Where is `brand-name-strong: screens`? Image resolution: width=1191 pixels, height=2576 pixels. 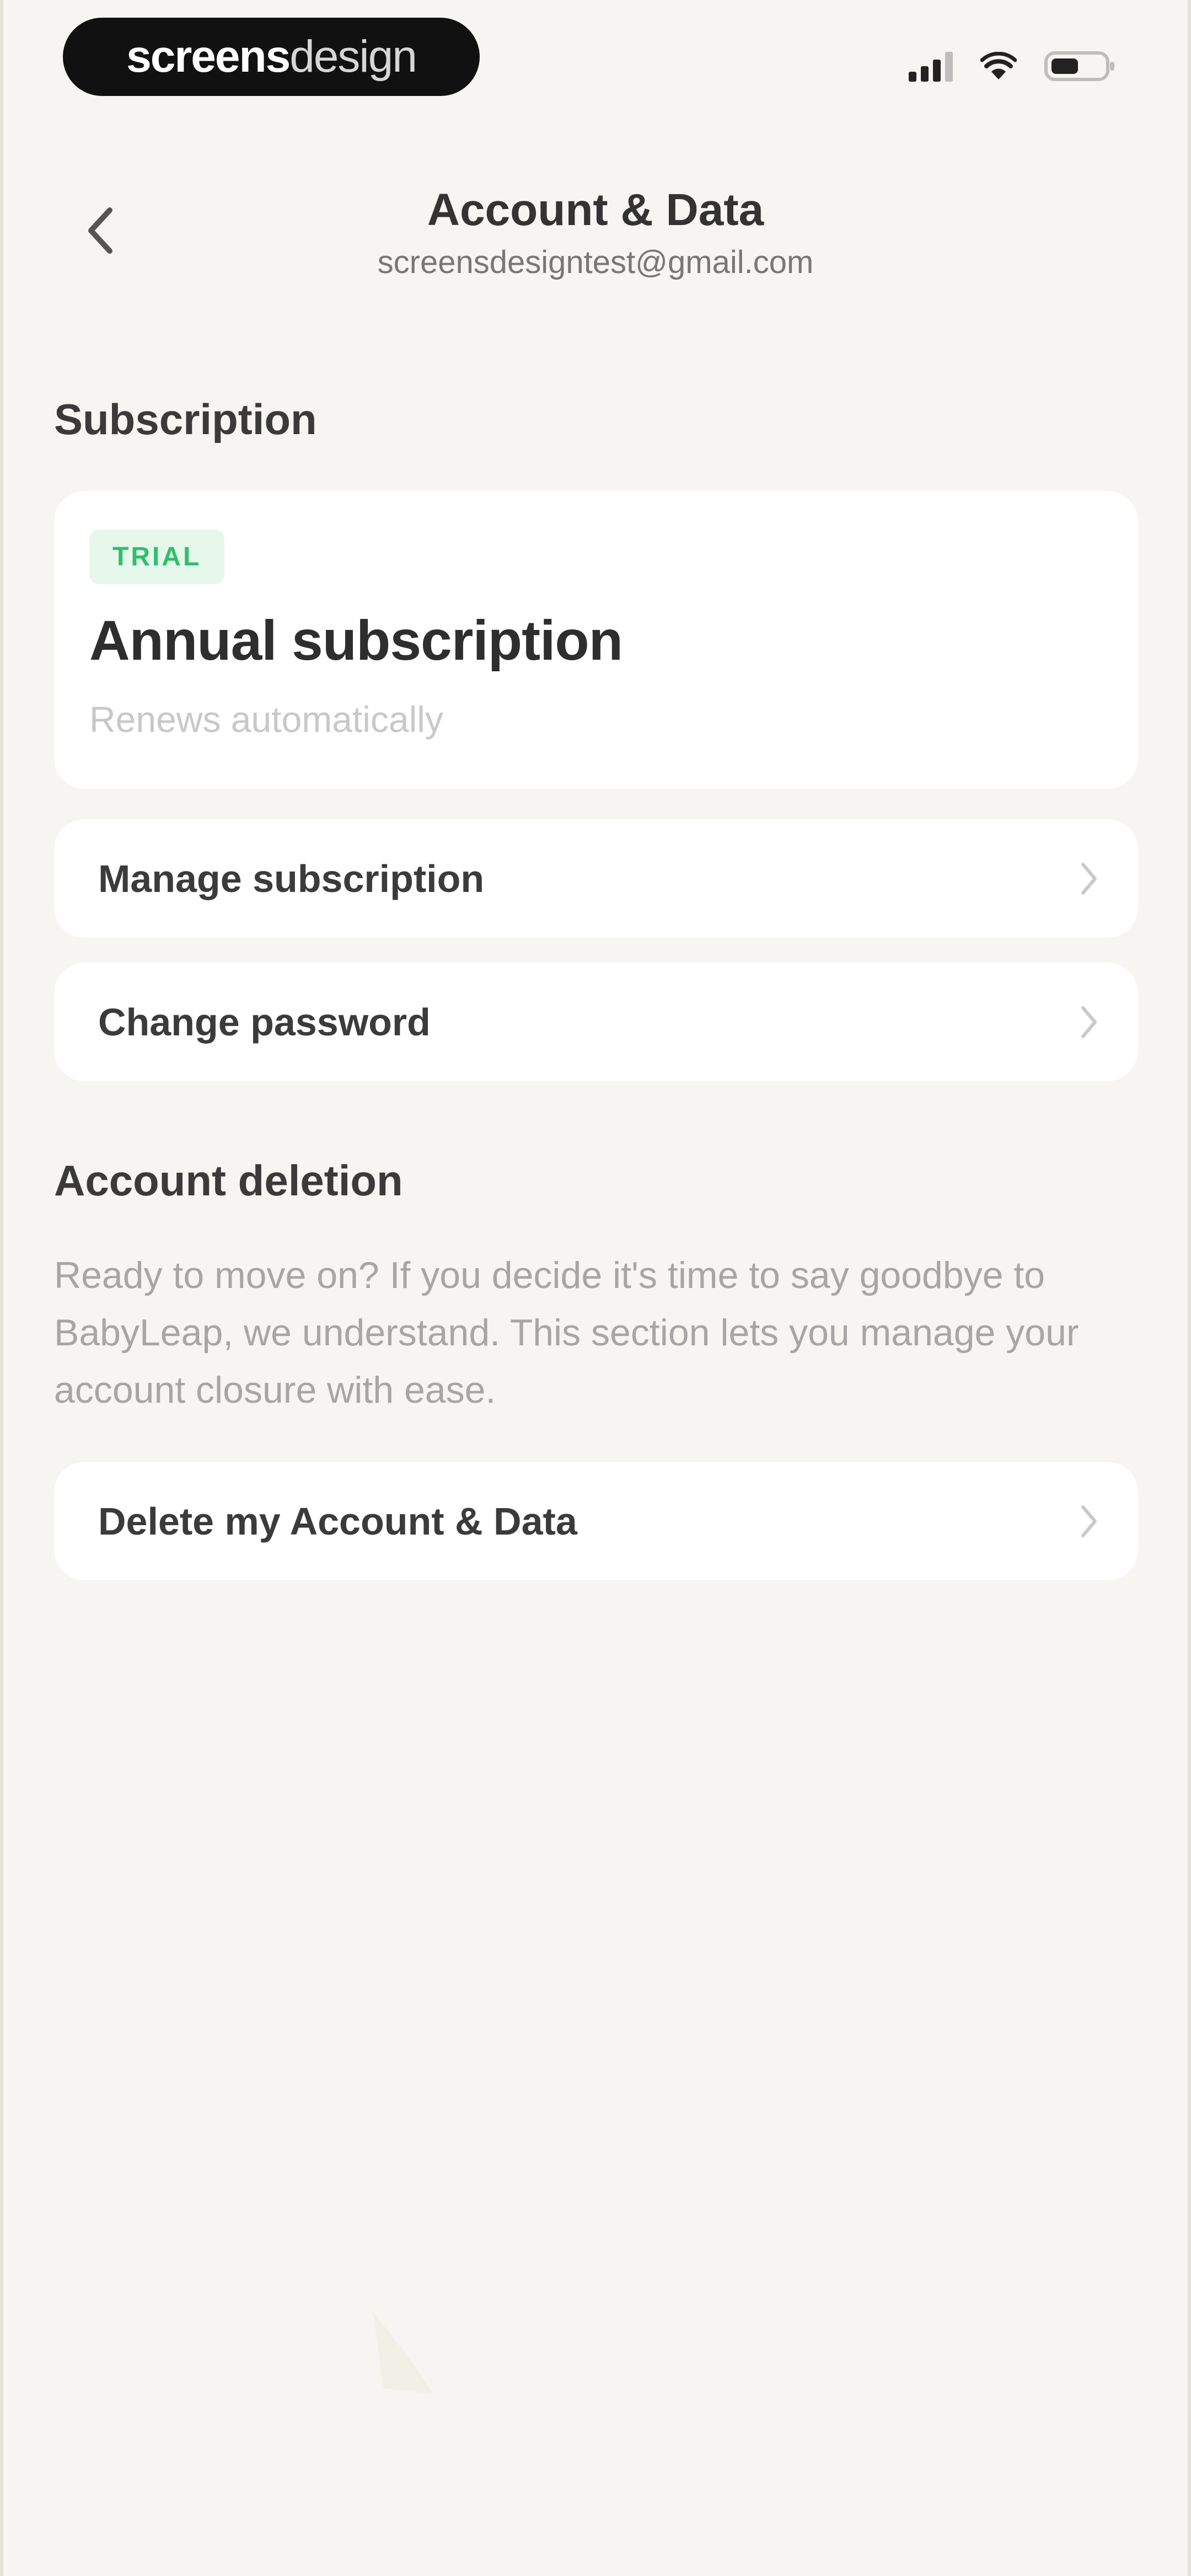
brand-name-strong: screens is located at coordinates (208, 56).